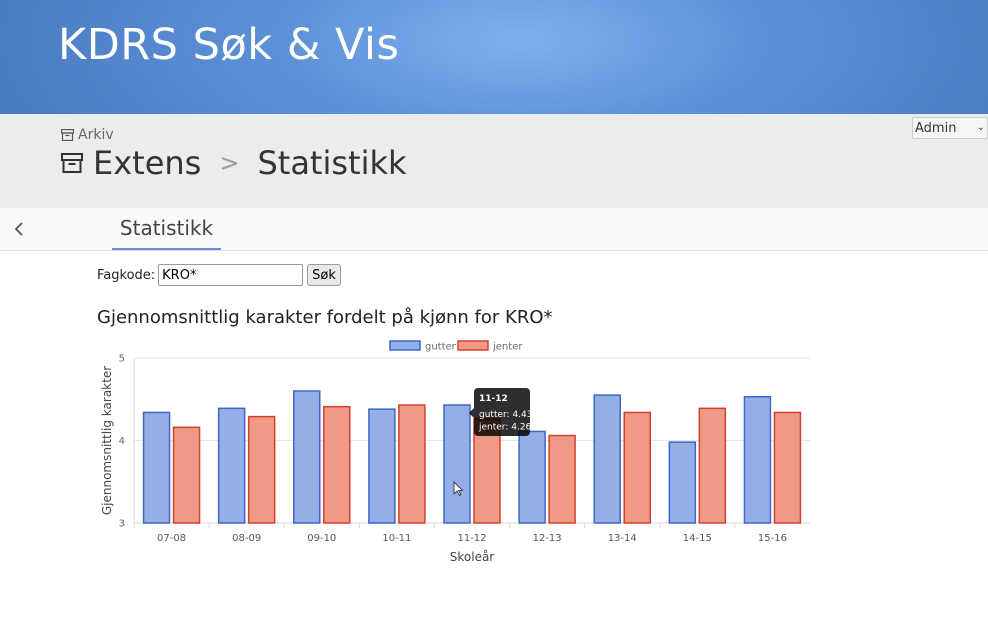 This screenshot has width=988, height=636. I want to click on tooltip-line: gutter: 4.43, so click(506, 415).